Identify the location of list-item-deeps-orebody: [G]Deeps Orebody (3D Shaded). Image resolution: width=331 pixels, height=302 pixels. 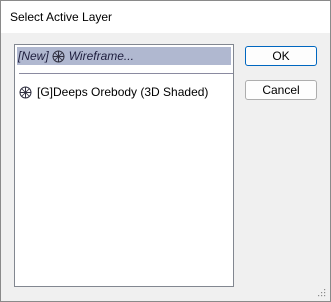
(124, 92).